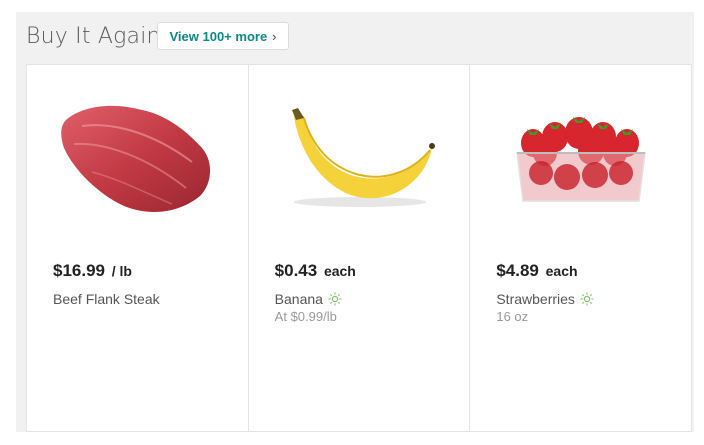  I want to click on view-more-button: View 100+ more ›, so click(223, 36).